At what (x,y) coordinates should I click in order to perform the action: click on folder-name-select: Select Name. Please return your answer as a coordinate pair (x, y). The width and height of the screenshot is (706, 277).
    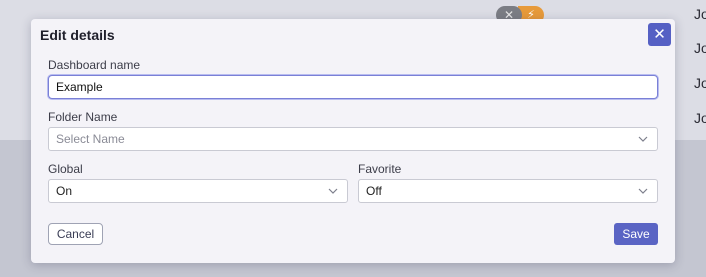
    Looking at the image, I should click on (353, 139).